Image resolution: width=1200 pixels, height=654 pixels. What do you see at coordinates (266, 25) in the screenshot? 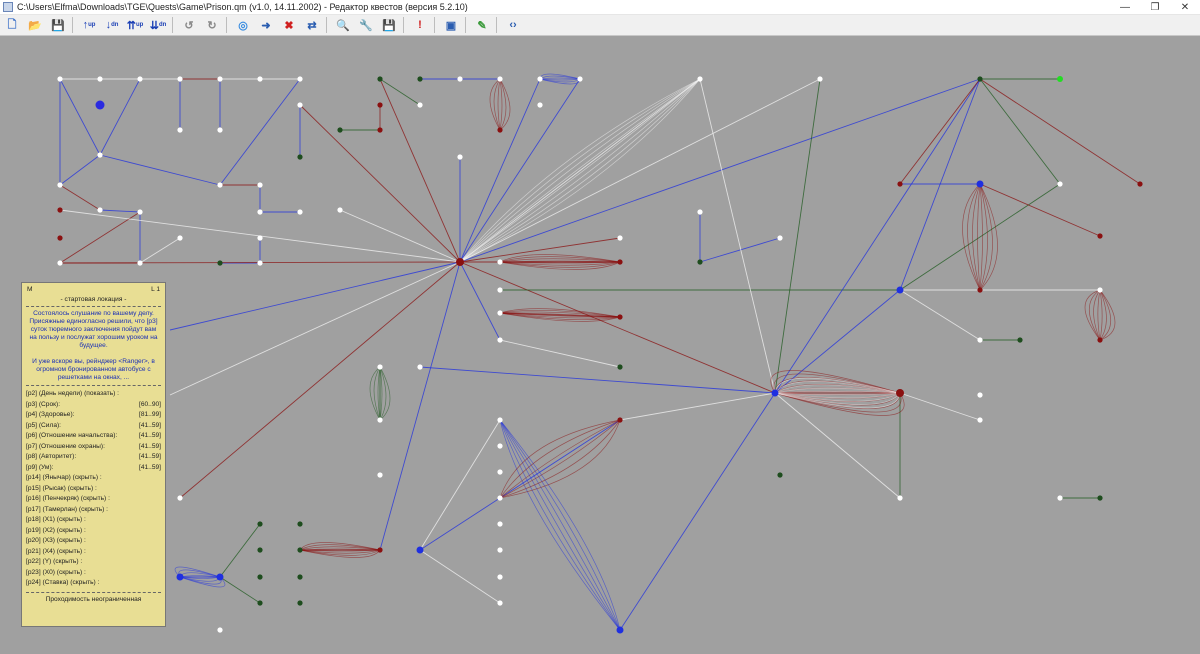
I see `add-path-button: ➜` at bounding box center [266, 25].